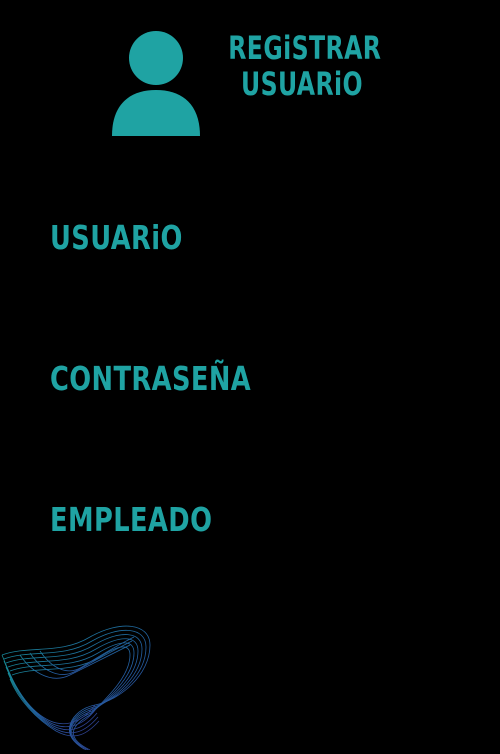 Image resolution: width=500 pixels, height=754 pixels. I want to click on empleado-label: EMPLEADO, so click(131, 519).